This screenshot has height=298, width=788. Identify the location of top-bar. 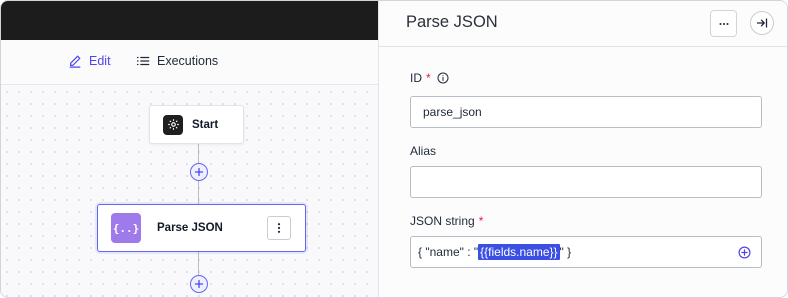
(189, 20).